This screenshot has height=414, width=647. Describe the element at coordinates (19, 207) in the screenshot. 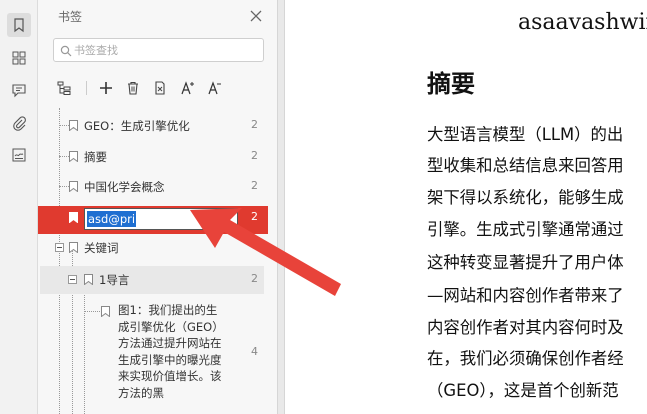

I see `side-rail` at that location.